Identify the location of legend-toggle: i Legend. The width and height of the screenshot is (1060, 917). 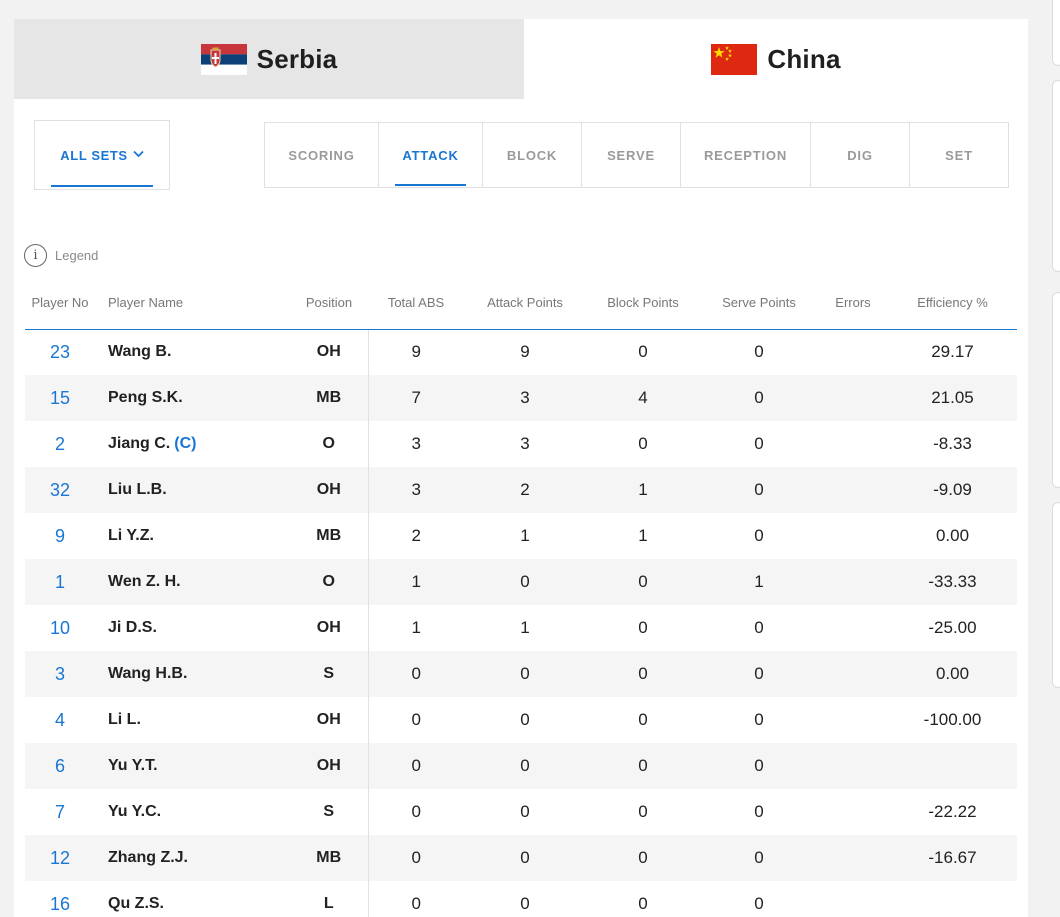
(61, 255).